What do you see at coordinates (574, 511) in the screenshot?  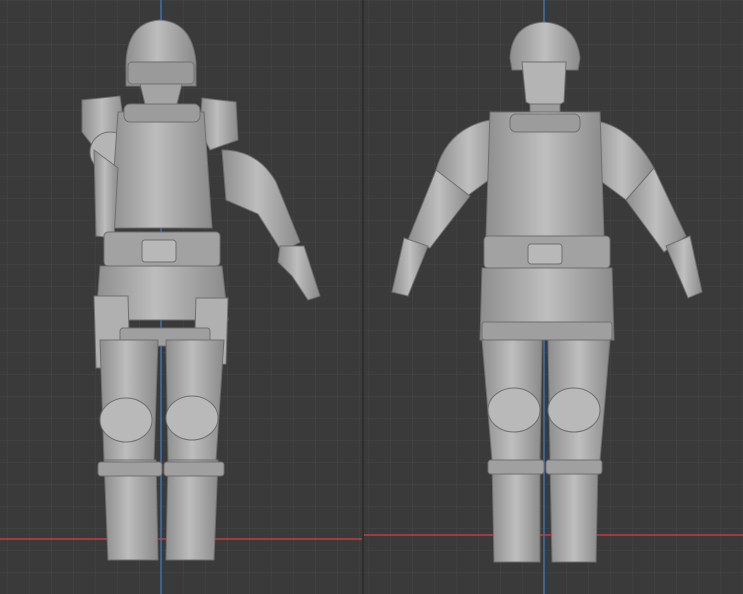 I see `right-boot` at bounding box center [574, 511].